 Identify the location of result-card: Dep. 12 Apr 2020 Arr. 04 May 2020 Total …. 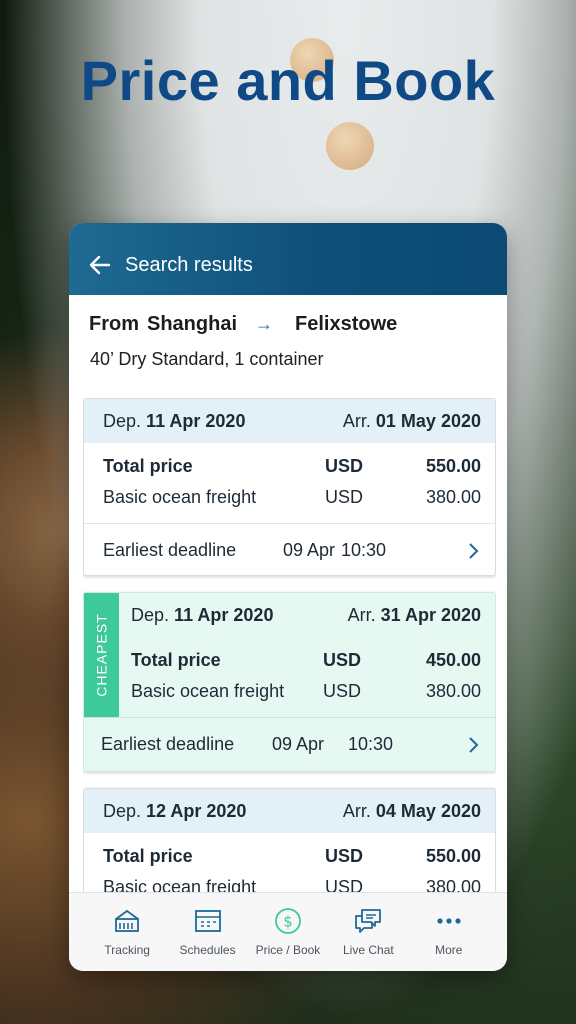
(289, 840).